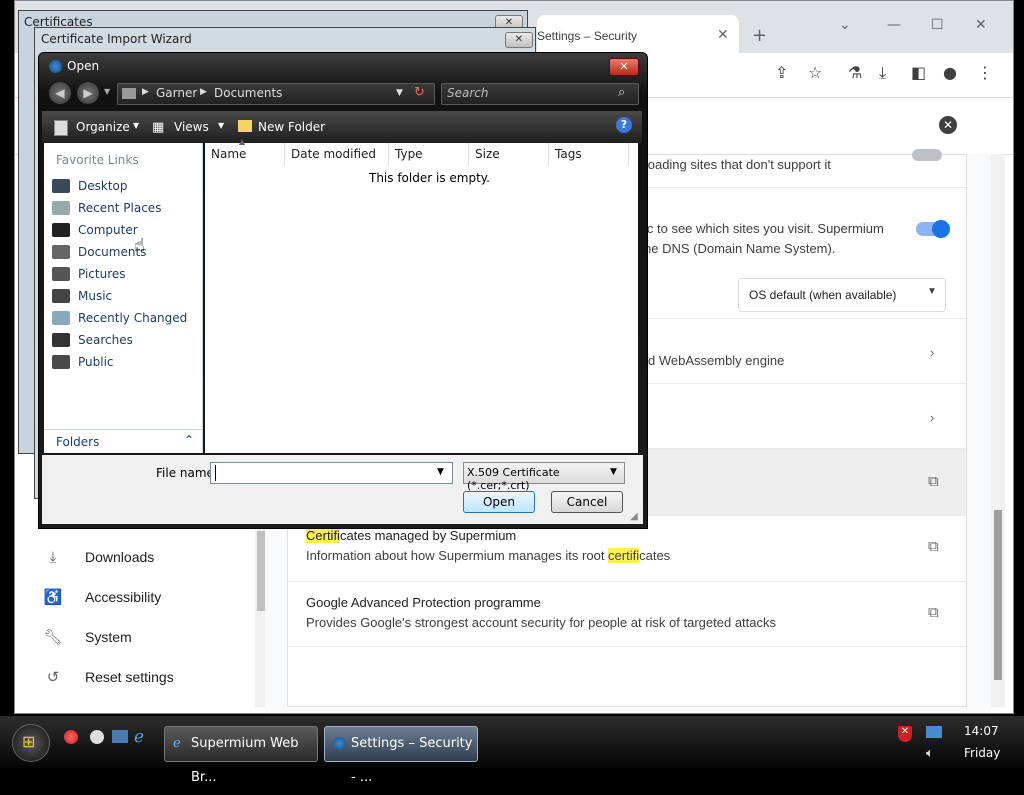  Describe the element at coordinates (337, 154) in the screenshot. I see `column-date-modified: Date modified` at that location.